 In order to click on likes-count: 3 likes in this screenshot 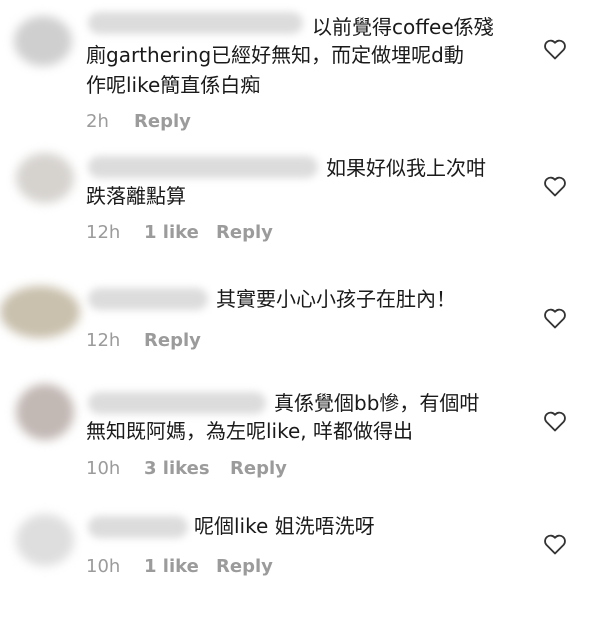, I will do `click(177, 468)`.